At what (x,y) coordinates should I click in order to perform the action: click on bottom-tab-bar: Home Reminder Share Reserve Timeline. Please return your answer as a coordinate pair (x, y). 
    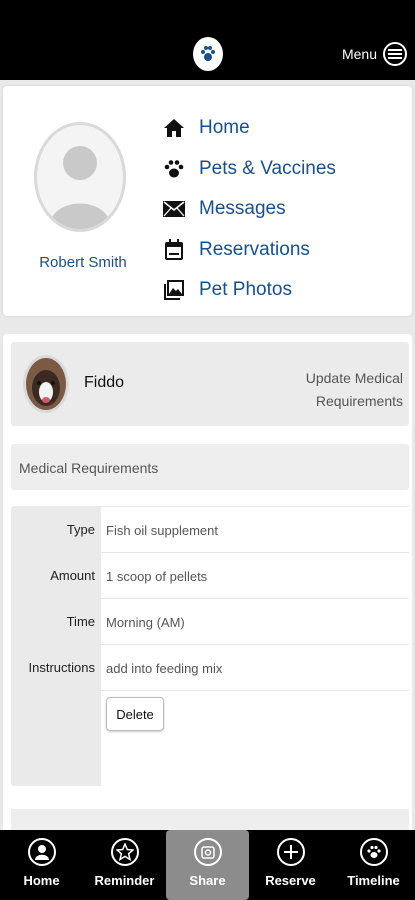
    Looking at the image, I should click on (207, 865).